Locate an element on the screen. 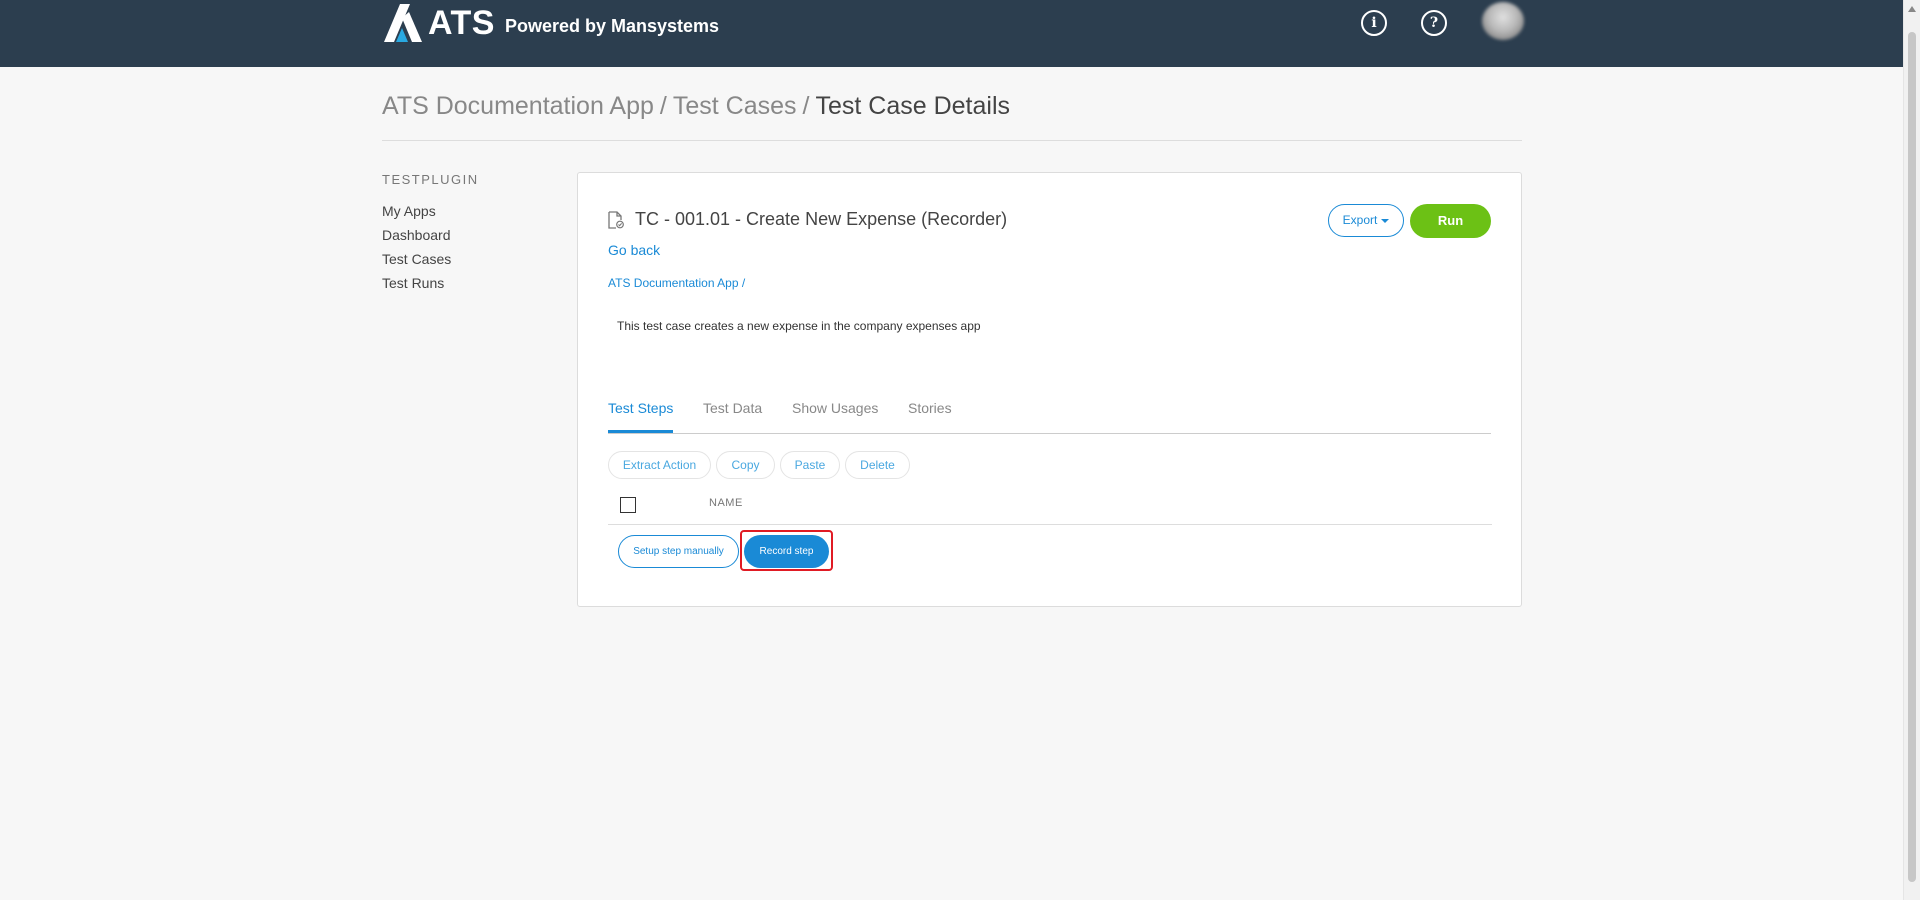 The image size is (1920, 900). top-navbar: ATS Powered by Mansystems i ? is located at coordinates (952, 33).